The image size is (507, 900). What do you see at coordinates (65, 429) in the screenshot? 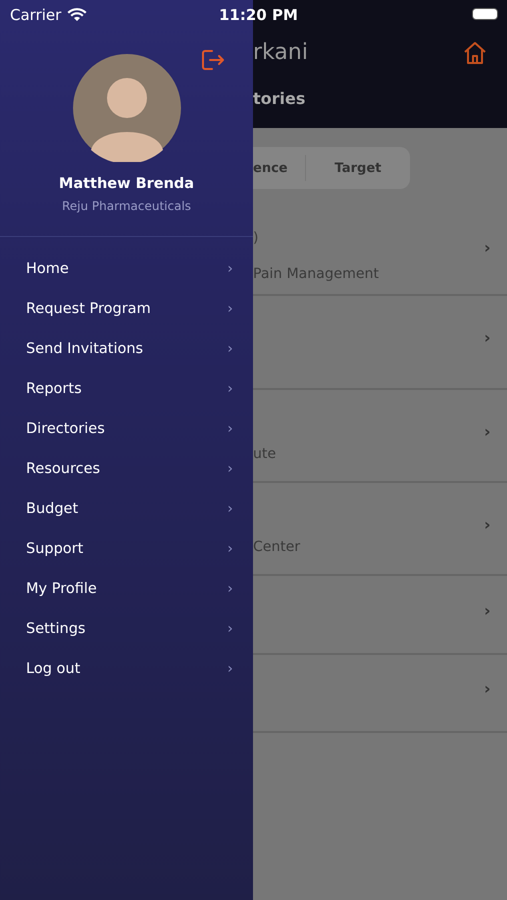
I see `menu-label: Directories` at bounding box center [65, 429].